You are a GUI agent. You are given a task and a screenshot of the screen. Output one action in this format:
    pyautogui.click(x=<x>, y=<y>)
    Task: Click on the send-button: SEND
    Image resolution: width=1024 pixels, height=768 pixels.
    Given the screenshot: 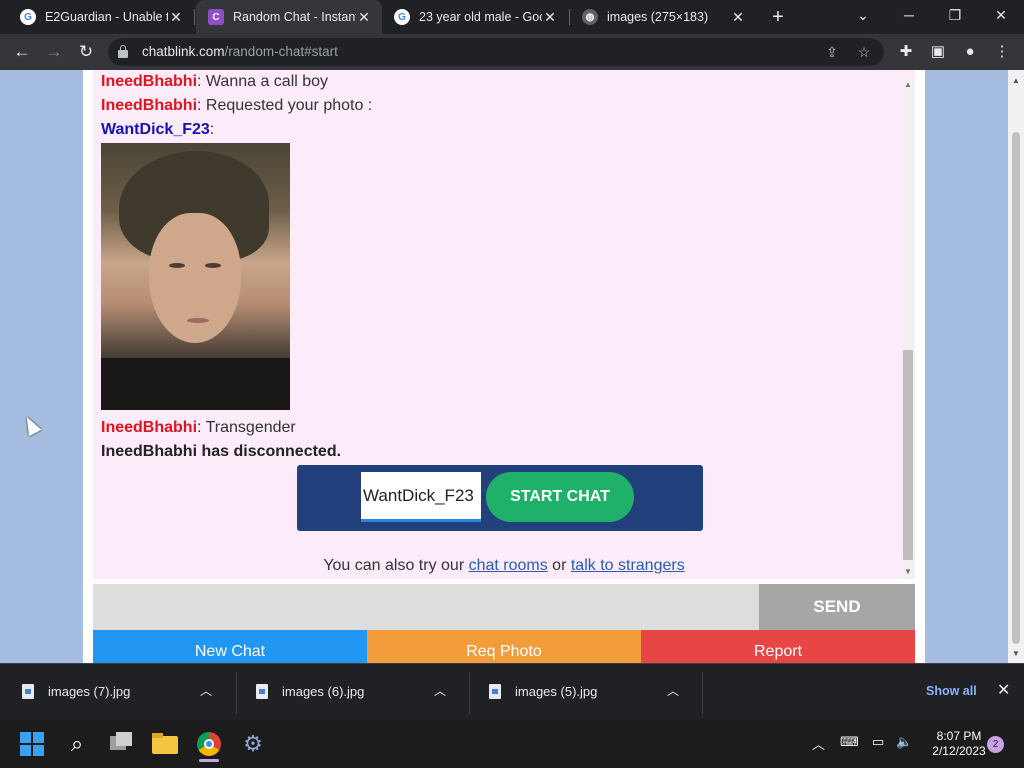 What is the action you would take?
    pyautogui.click(x=837, y=607)
    